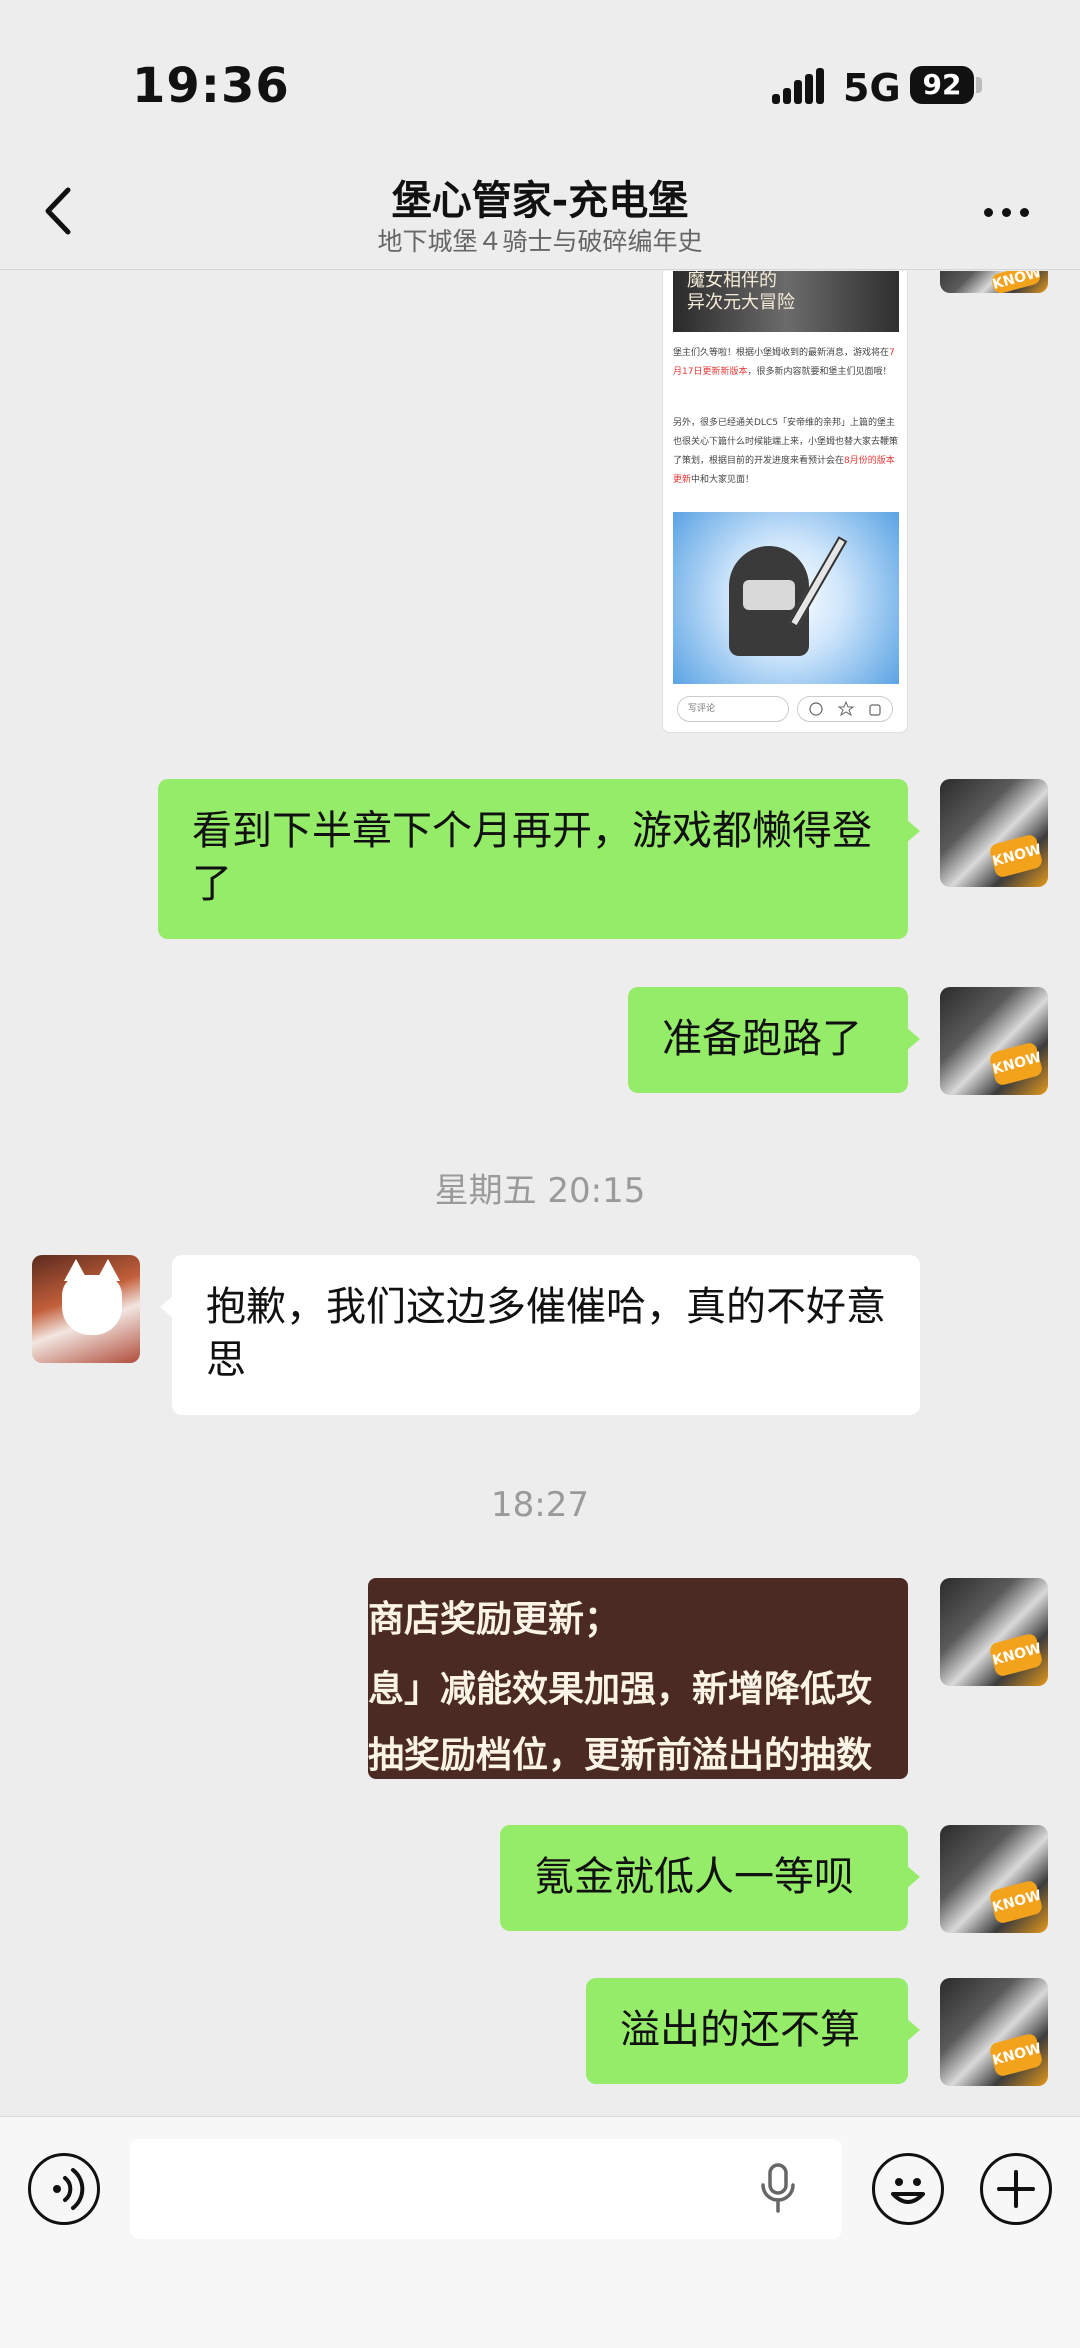 This screenshot has height=2348, width=1080. I want to click on article-banner: 魔女相伴的 异次元大冒险, so click(786, 301).